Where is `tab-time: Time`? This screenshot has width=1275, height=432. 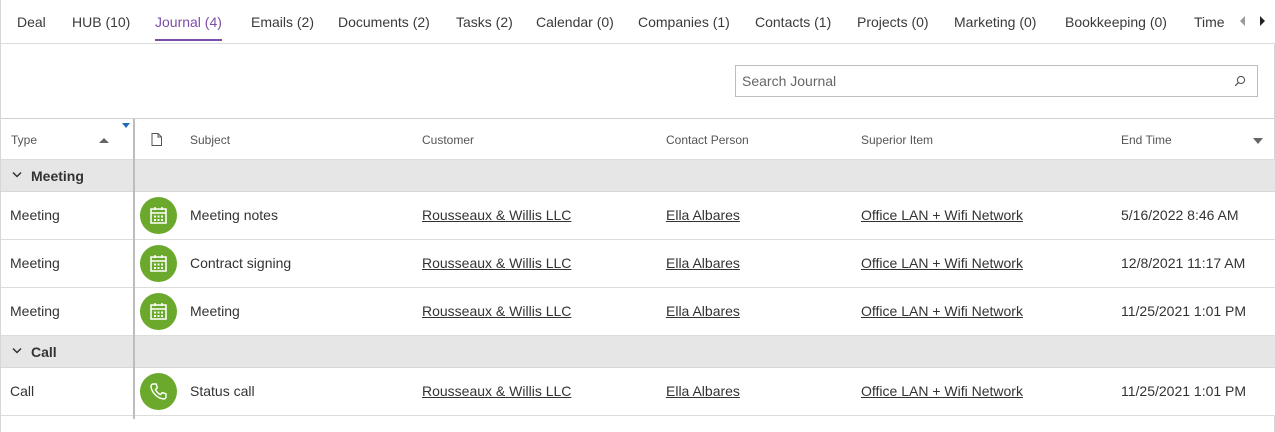 tab-time: Time is located at coordinates (1209, 21).